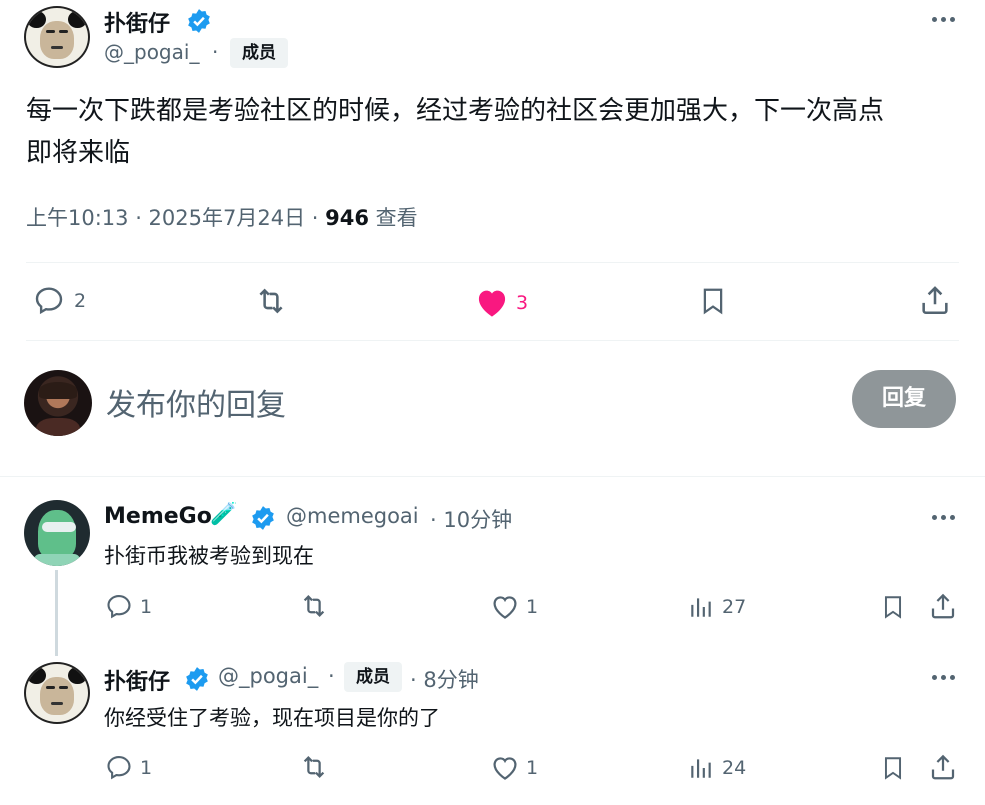  I want to click on reply-input: 发布你的回复, so click(196, 402).